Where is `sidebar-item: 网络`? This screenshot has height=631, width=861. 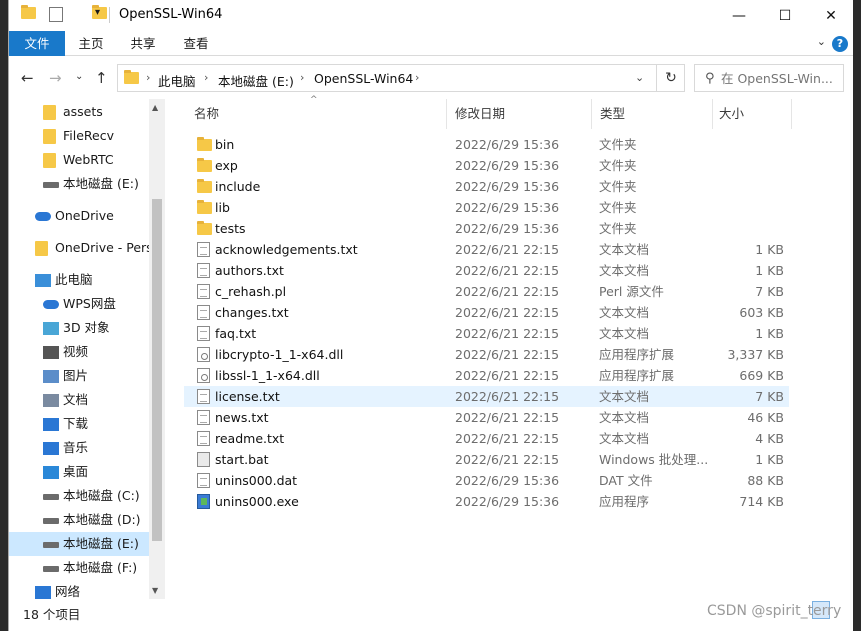
sidebar-item: 网络 is located at coordinates (84, 589).